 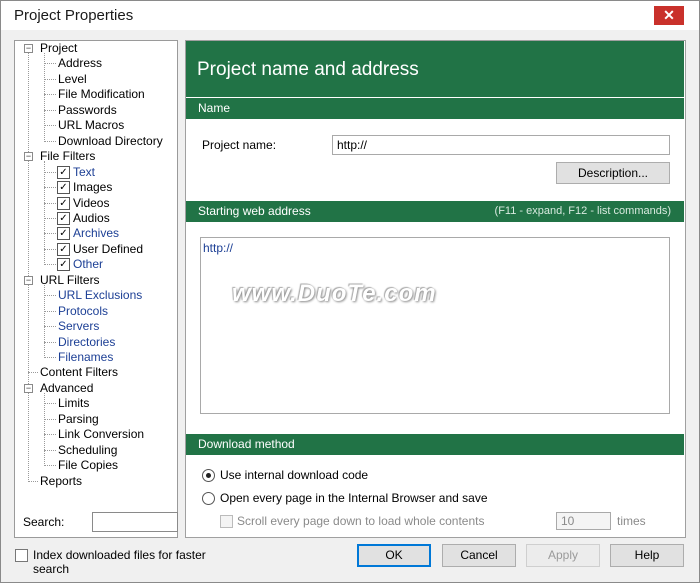 I want to click on scroll-checkbox, so click(x=226, y=521).